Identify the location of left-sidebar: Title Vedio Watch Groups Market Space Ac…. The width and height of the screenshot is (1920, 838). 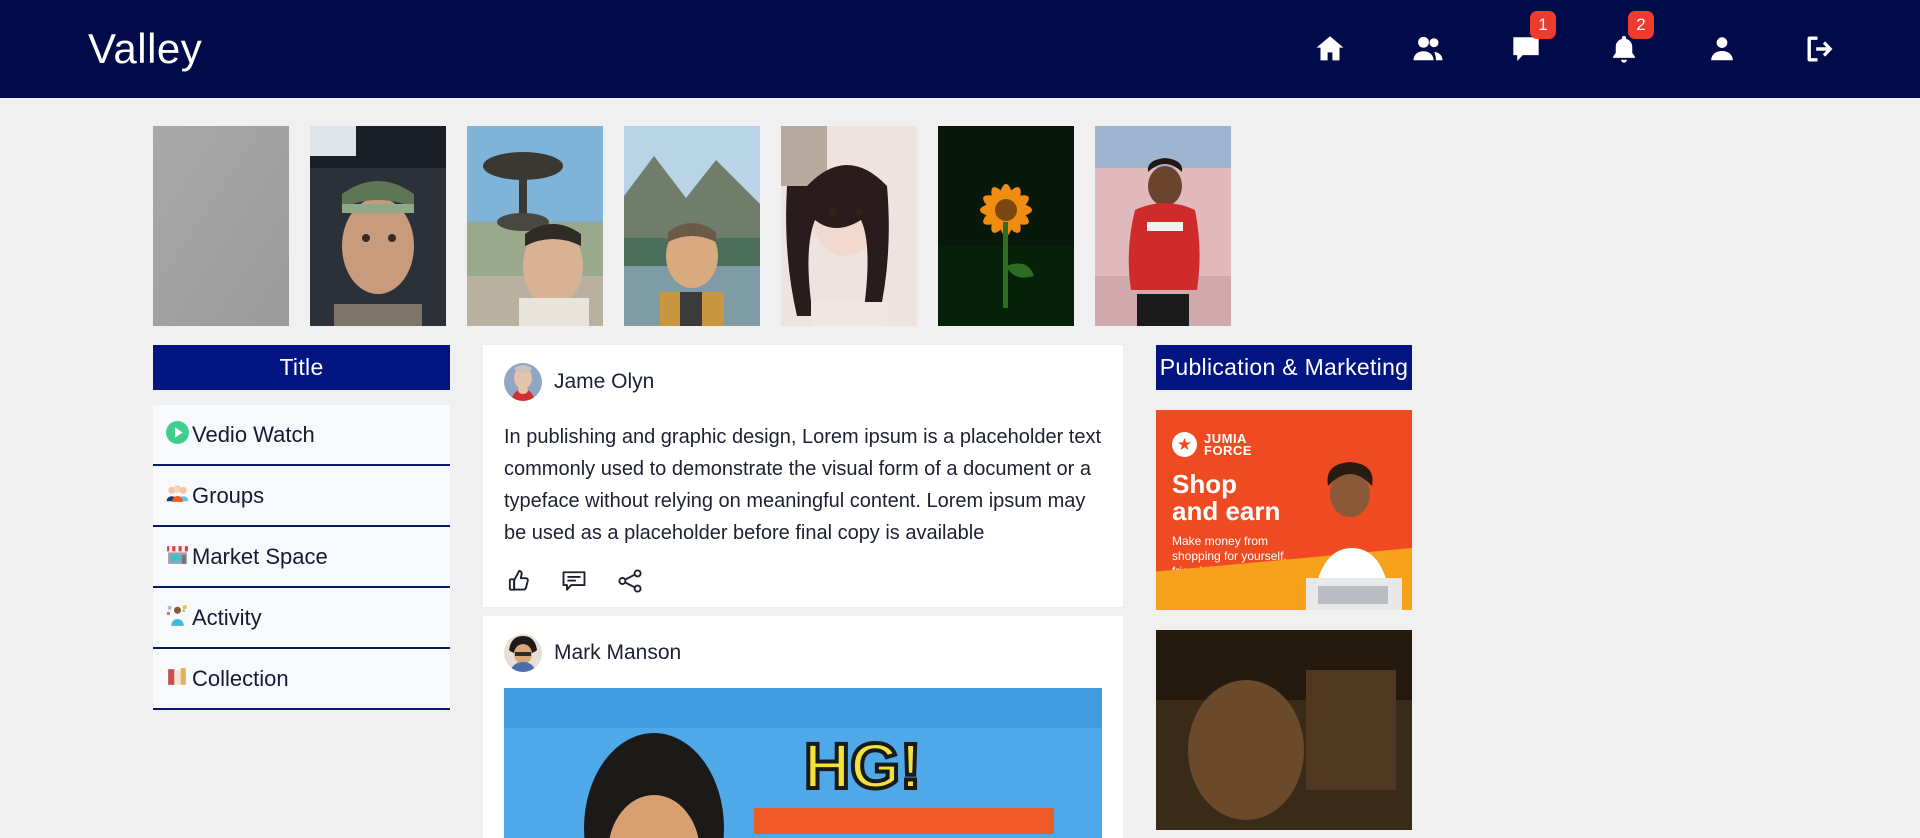
(301, 527).